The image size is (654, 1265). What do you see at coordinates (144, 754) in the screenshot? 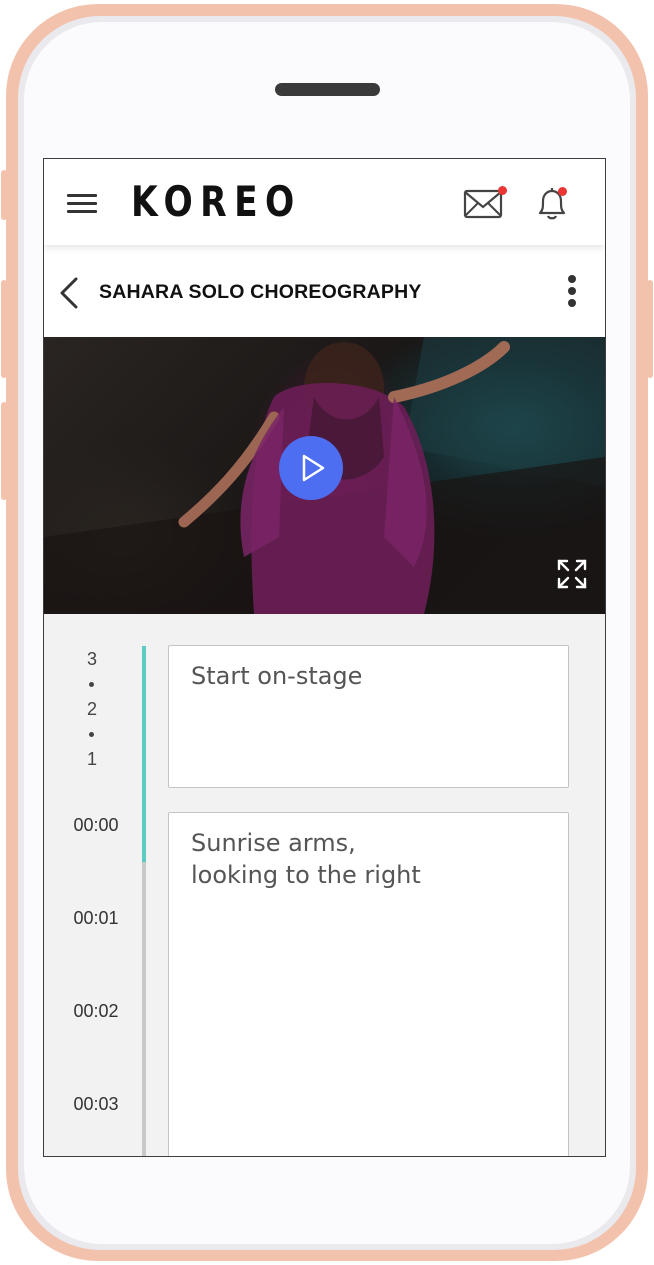
I see `timeline-progress` at bounding box center [144, 754].